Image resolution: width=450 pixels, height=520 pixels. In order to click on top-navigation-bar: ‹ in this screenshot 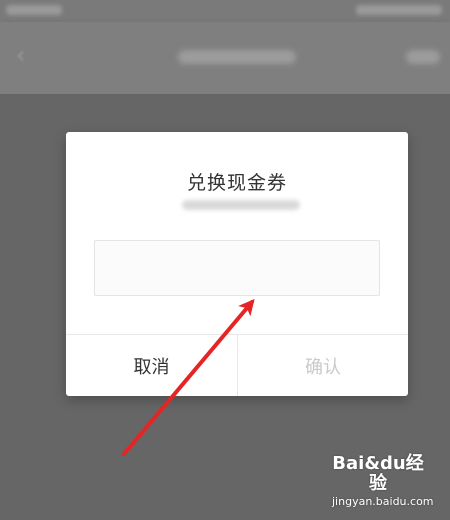, I will do `click(225, 58)`.